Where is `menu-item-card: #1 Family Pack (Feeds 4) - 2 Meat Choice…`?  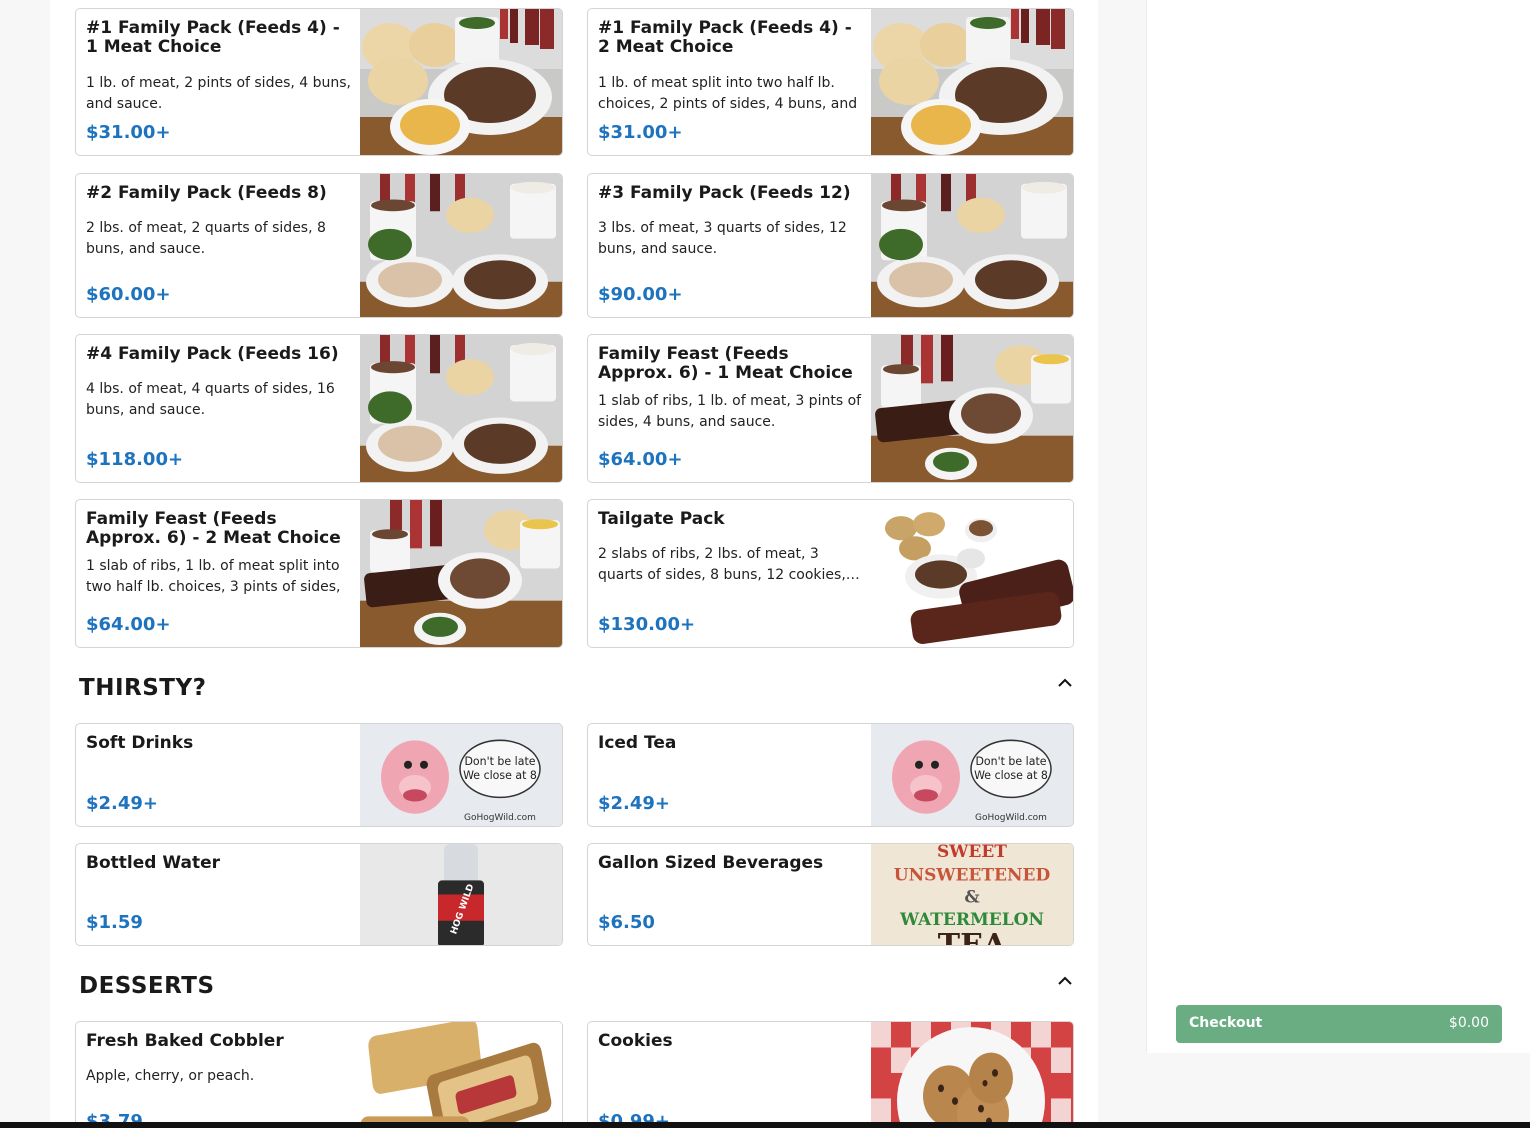 menu-item-card: #1 Family Pack (Feeds 4) - 2 Meat Choice… is located at coordinates (830, 82).